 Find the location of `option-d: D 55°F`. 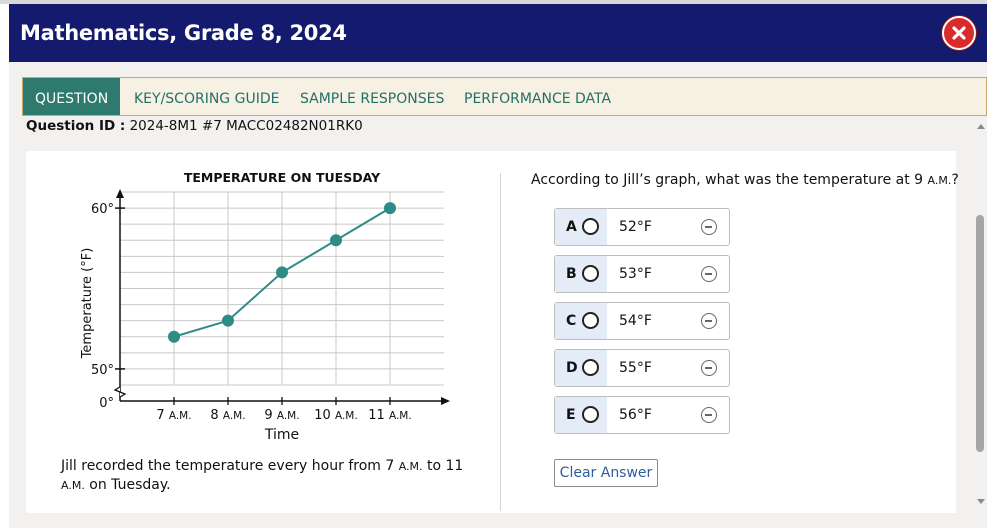

option-d: D 55°F is located at coordinates (642, 368).